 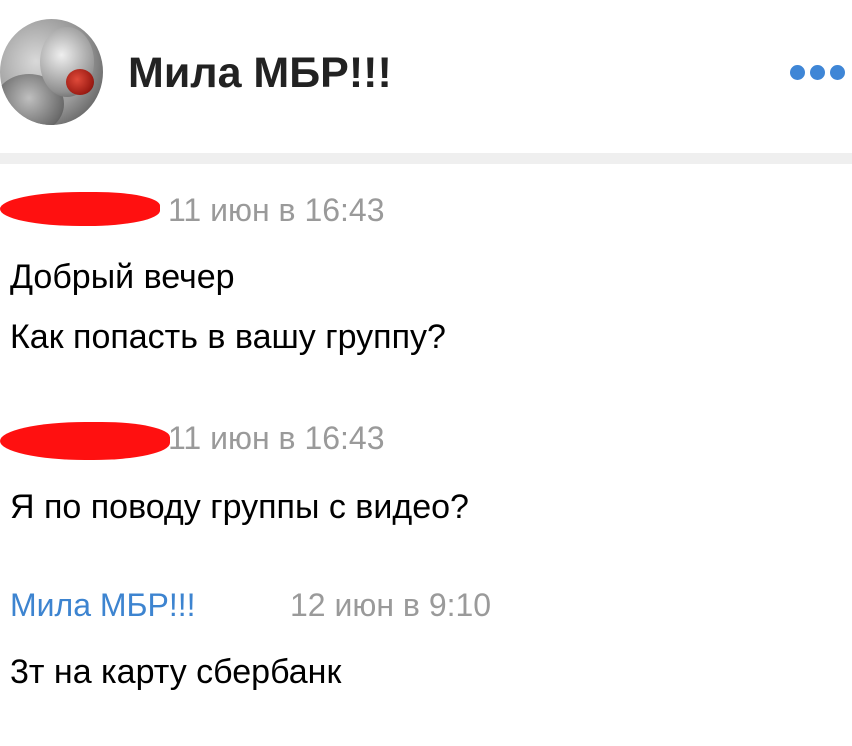 I want to click on message-meta: Мила МБР!!! 12 июн в 9:10, so click(x=426, y=610).